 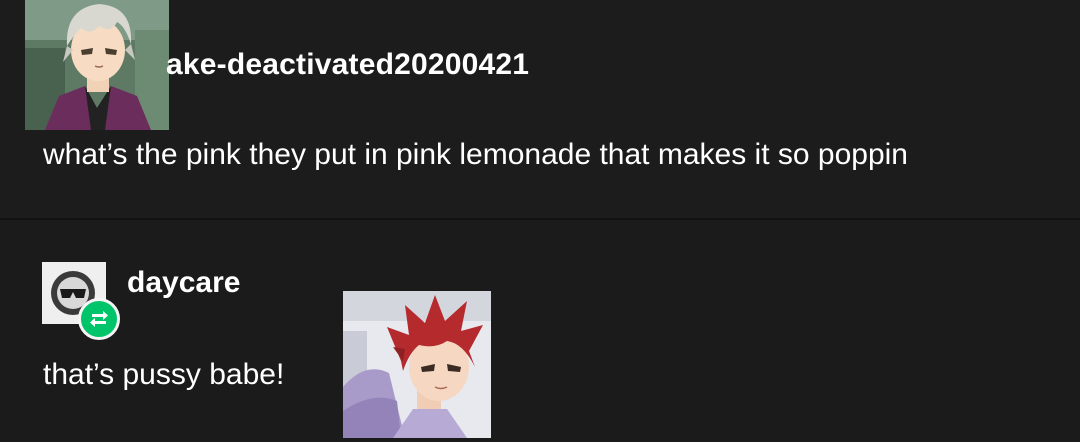 I want to click on reblog-text: that’s pussy babe!, so click(x=164, y=374).